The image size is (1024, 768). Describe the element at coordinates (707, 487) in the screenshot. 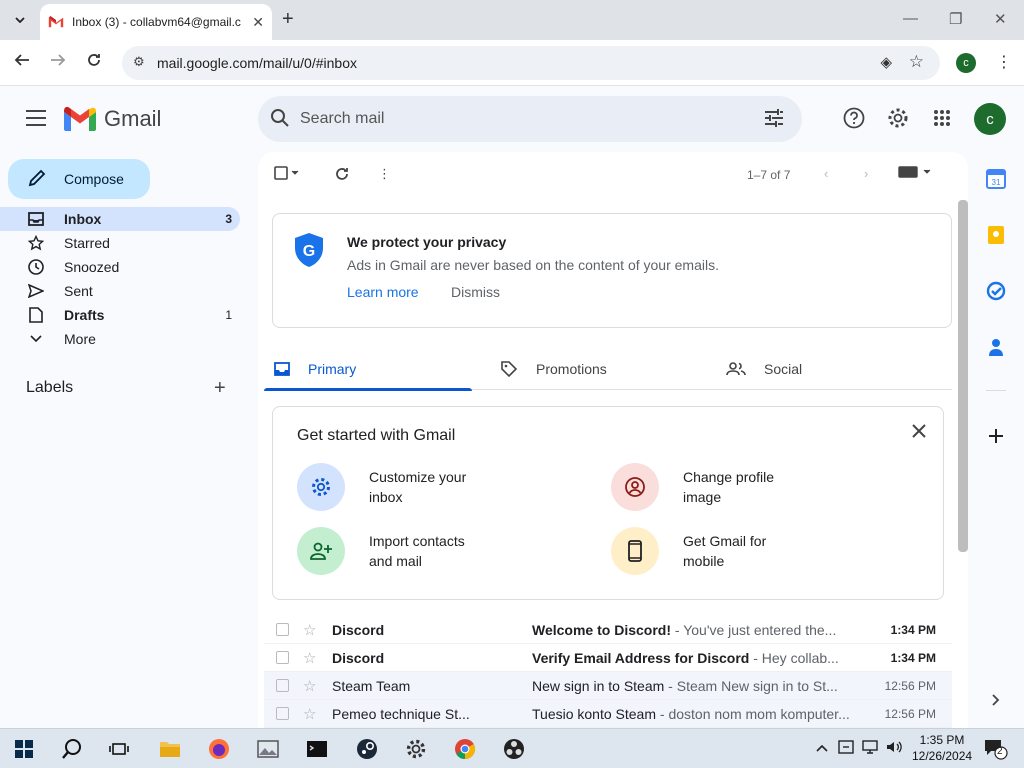

I see `change-profile-card: Change profile image` at that location.